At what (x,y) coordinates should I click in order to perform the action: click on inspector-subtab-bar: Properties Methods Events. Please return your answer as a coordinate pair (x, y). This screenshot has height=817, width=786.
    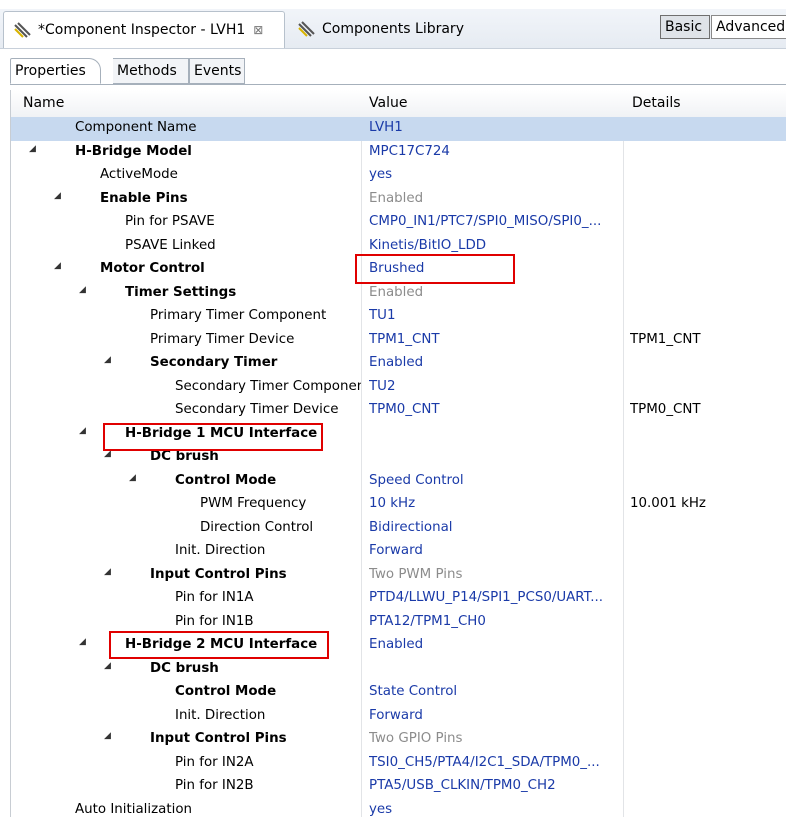
    Looking at the image, I should click on (398, 71).